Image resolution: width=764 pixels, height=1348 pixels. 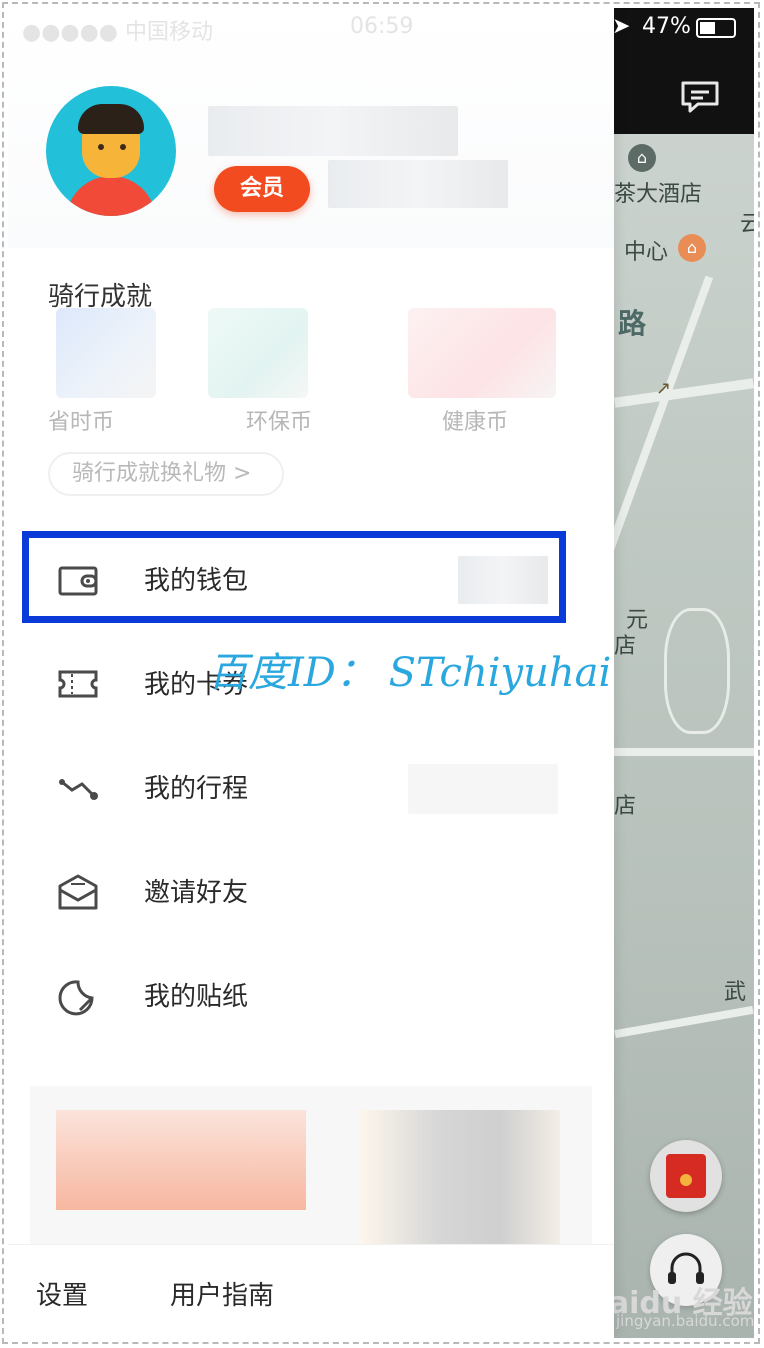 What do you see at coordinates (311, 1291) in the screenshot?
I see `drawer-footer: 设置 用户指南` at bounding box center [311, 1291].